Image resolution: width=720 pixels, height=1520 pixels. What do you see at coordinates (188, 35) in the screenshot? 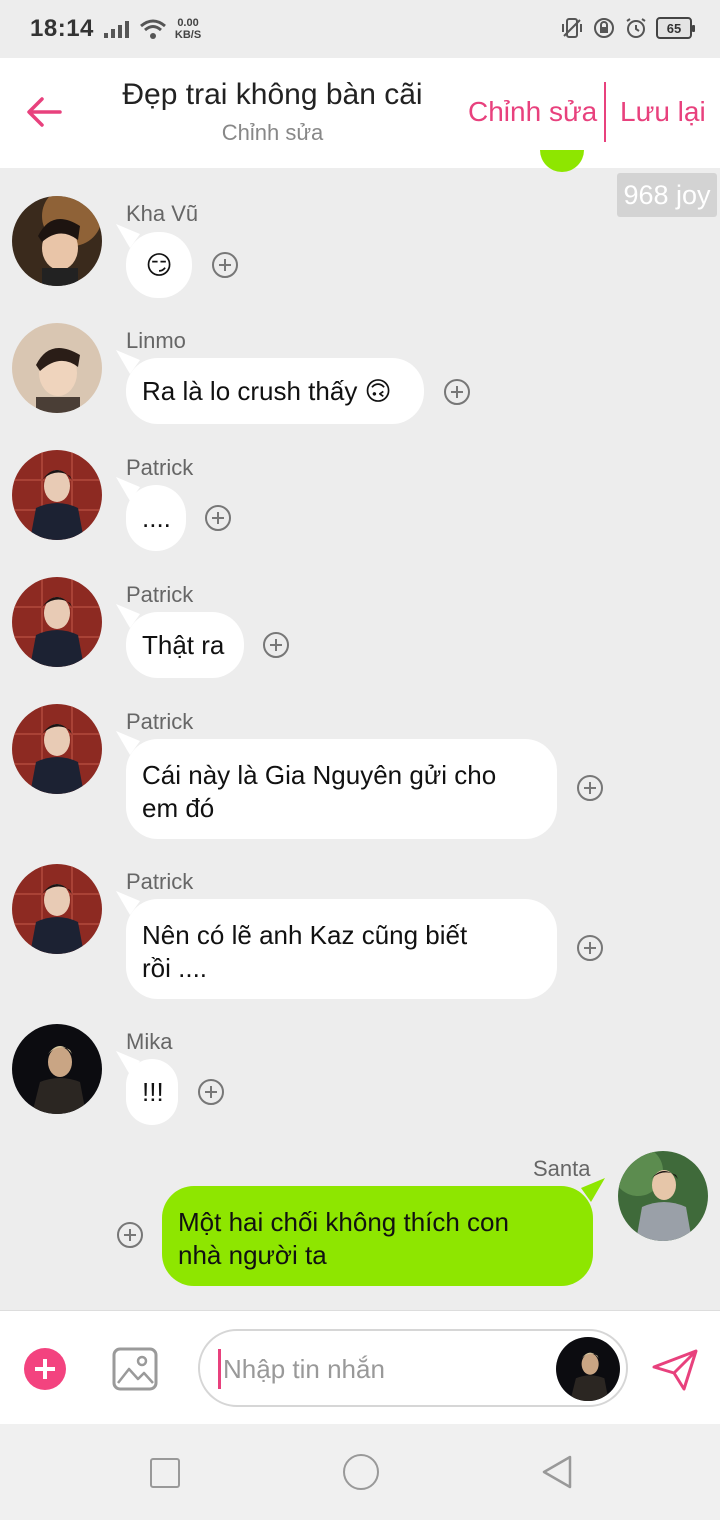
I see `net-speed-unit: KB/S` at bounding box center [188, 35].